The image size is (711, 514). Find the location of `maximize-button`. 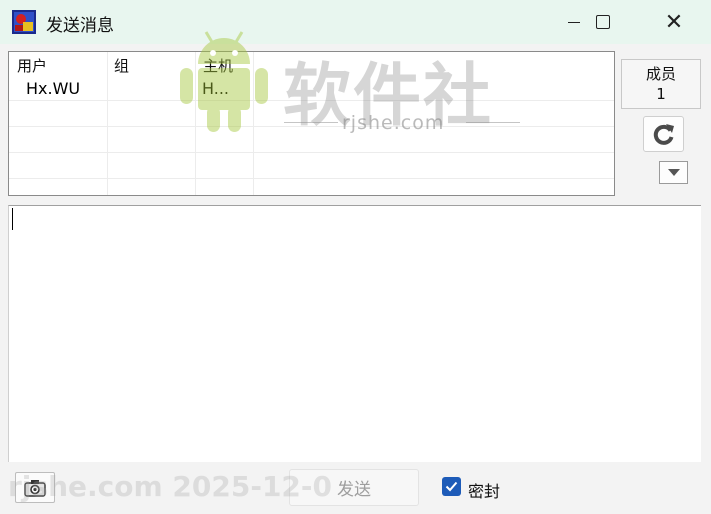

maximize-button is located at coordinates (603, 22).